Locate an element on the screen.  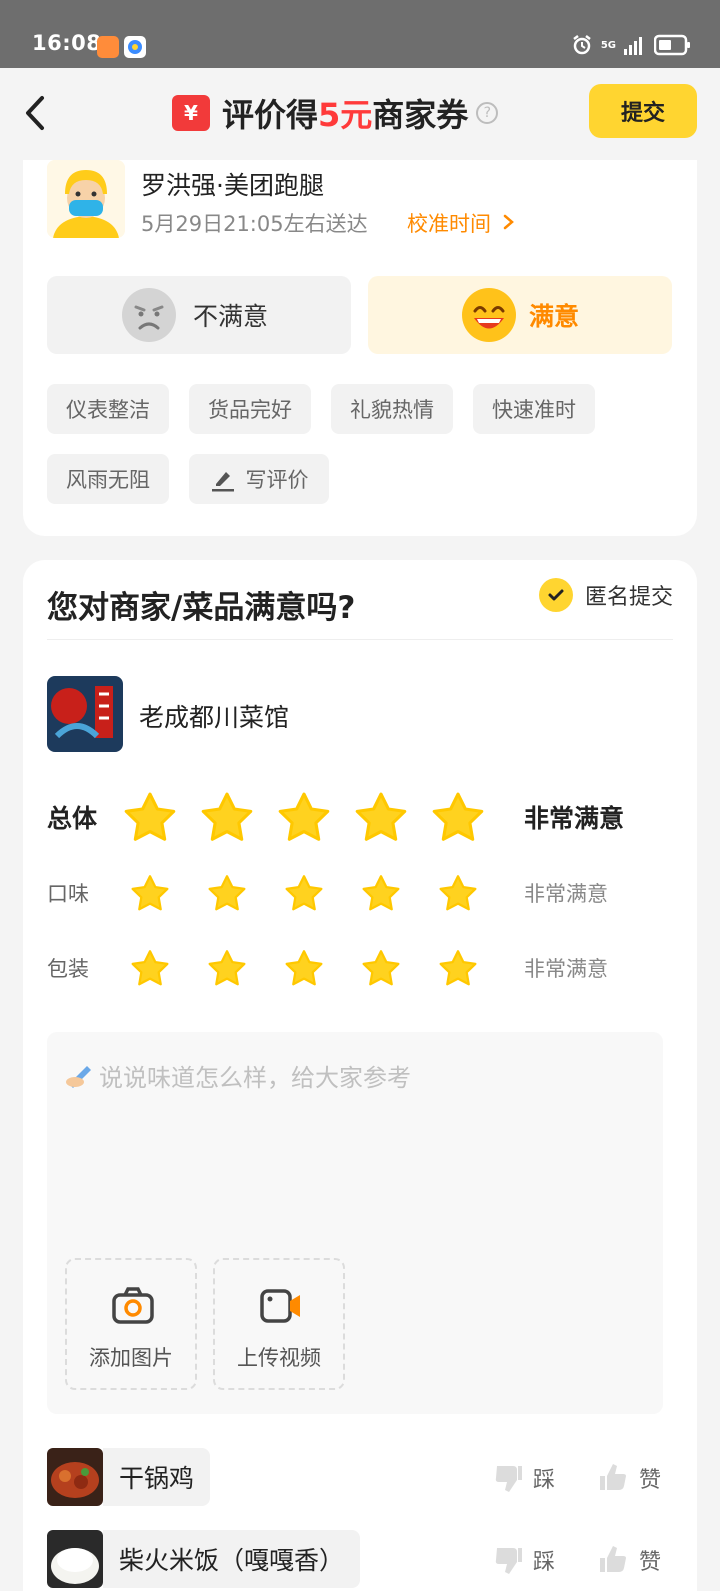
checkmark-icon is located at coordinates (555, 595).